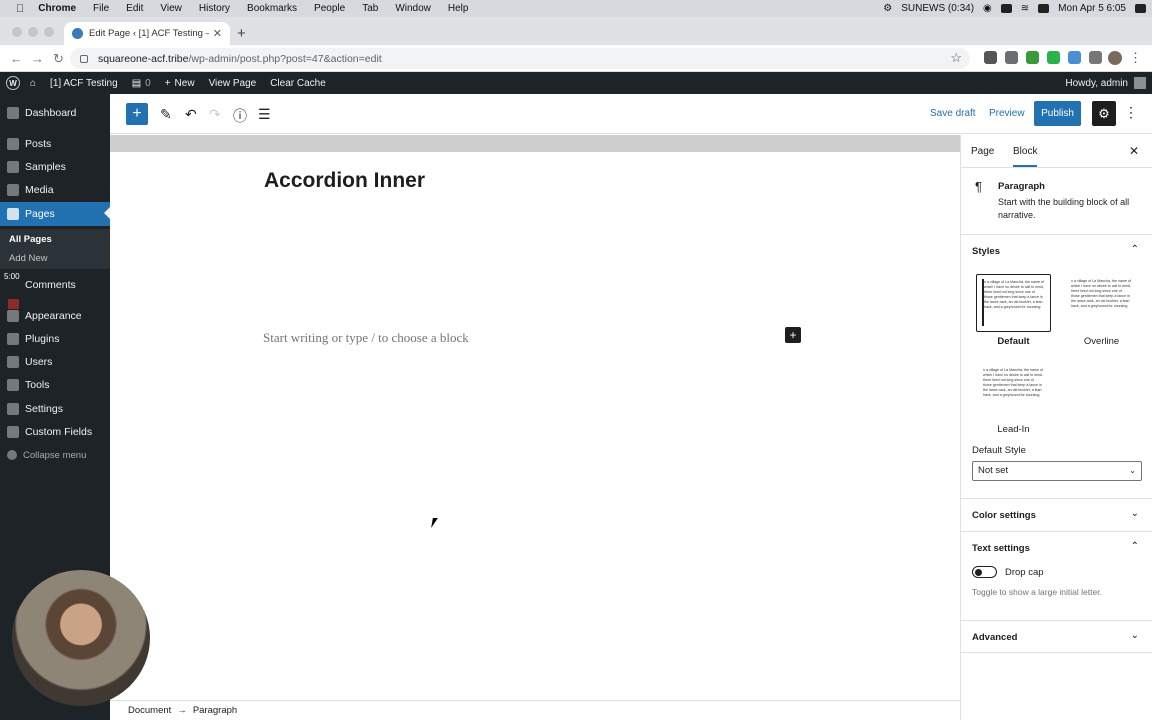 The height and width of the screenshot is (720, 1152). What do you see at coordinates (1095, 57) in the screenshot?
I see `puzzle-icon` at bounding box center [1095, 57].